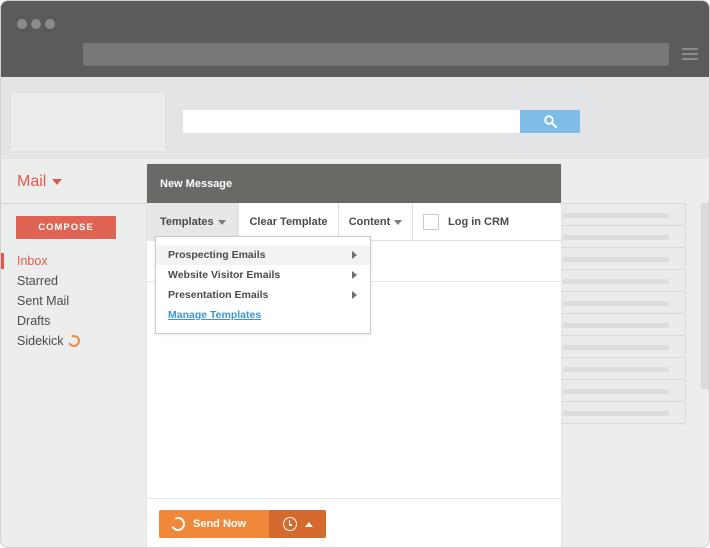 Image resolution: width=710 pixels, height=548 pixels. Describe the element at coordinates (22, 24) in the screenshot. I see `window-close-dot` at that location.